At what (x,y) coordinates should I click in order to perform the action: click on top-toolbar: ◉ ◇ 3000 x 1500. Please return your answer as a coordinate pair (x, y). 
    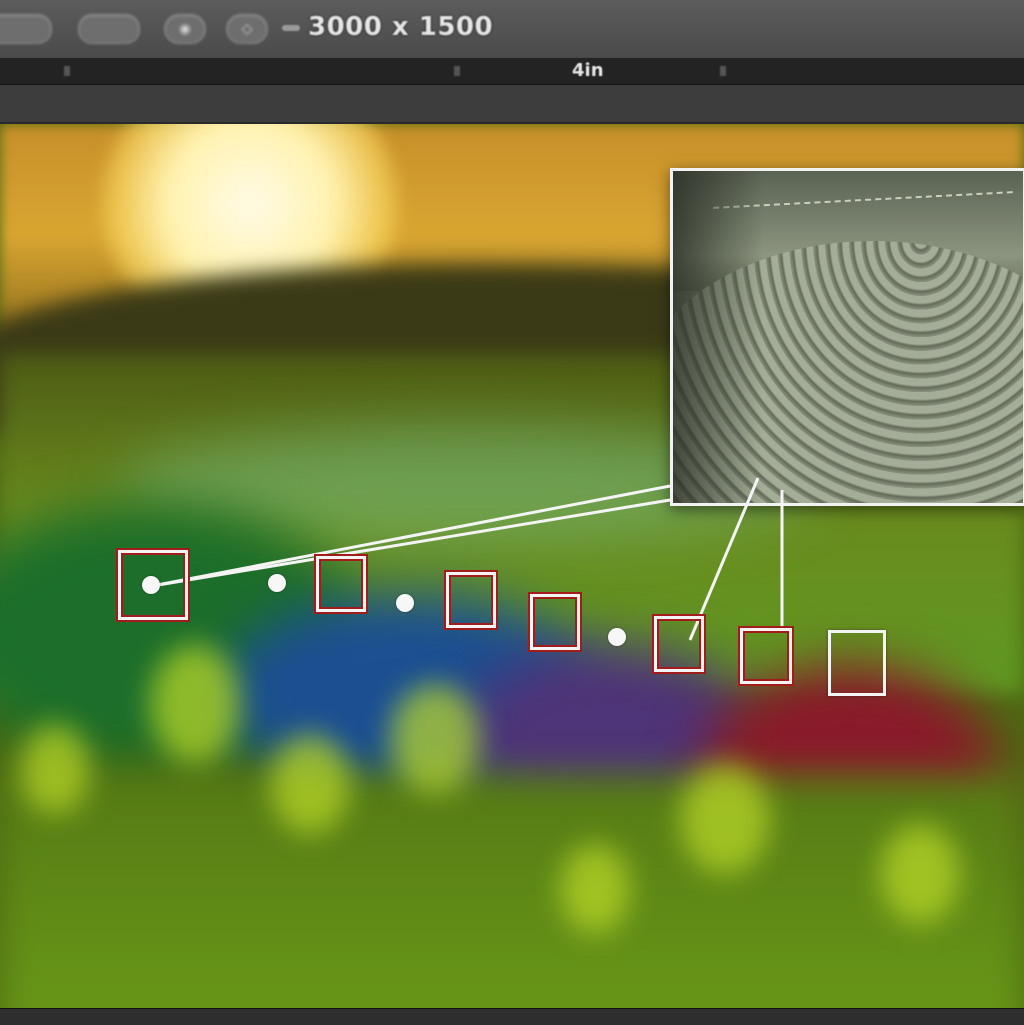
    Looking at the image, I should click on (512, 29).